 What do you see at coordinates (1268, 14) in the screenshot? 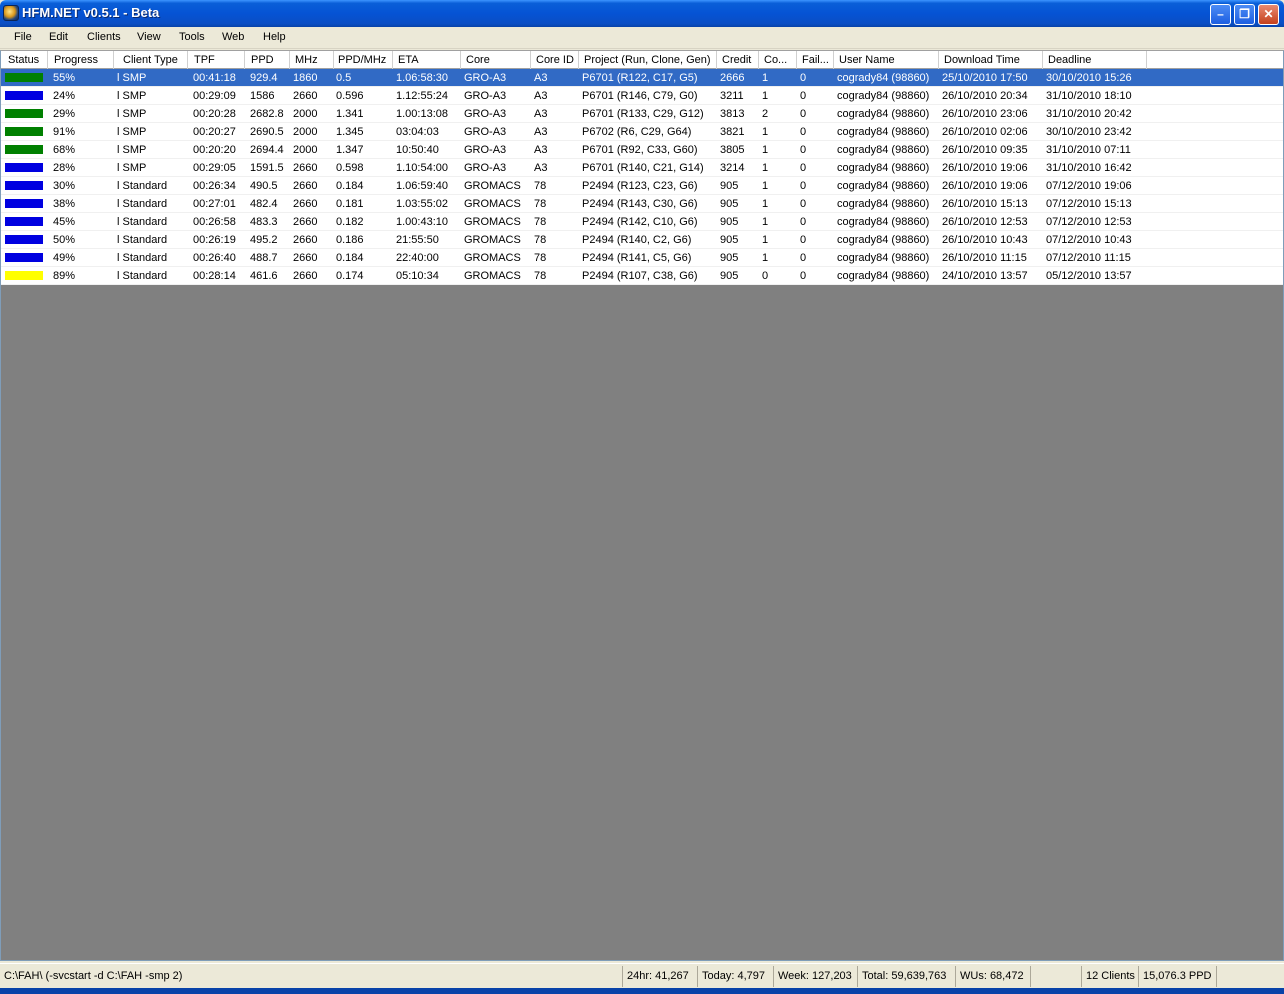
I see `close-button: ✕` at bounding box center [1268, 14].